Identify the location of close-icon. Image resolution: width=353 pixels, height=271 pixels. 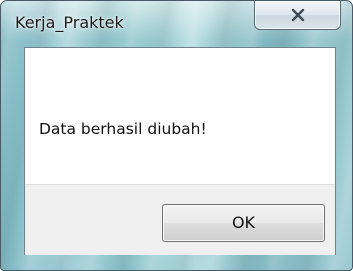
(298, 15).